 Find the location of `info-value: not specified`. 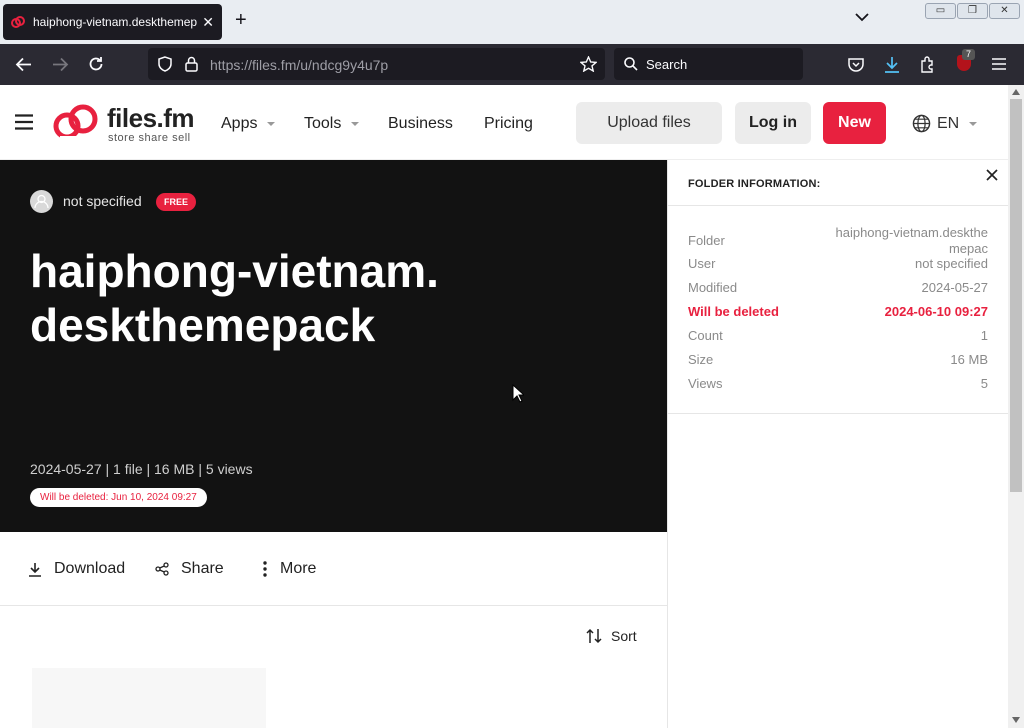

info-value: not specified is located at coordinates (951, 263).